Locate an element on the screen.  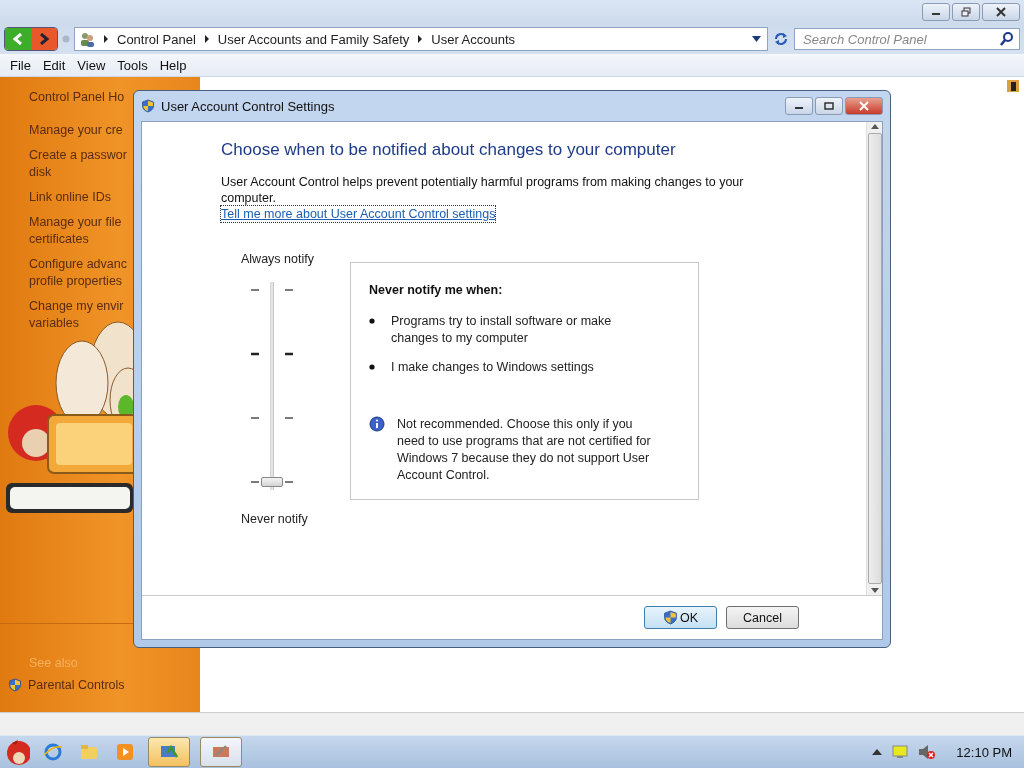
start-button is located at coordinates (17, 752).